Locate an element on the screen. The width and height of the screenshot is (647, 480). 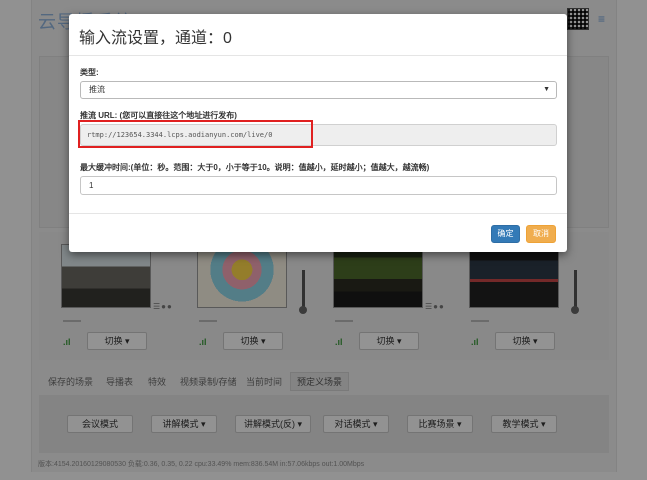
dialog-title: 输入流设置，通道：0 is located at coordinates (155, 38).